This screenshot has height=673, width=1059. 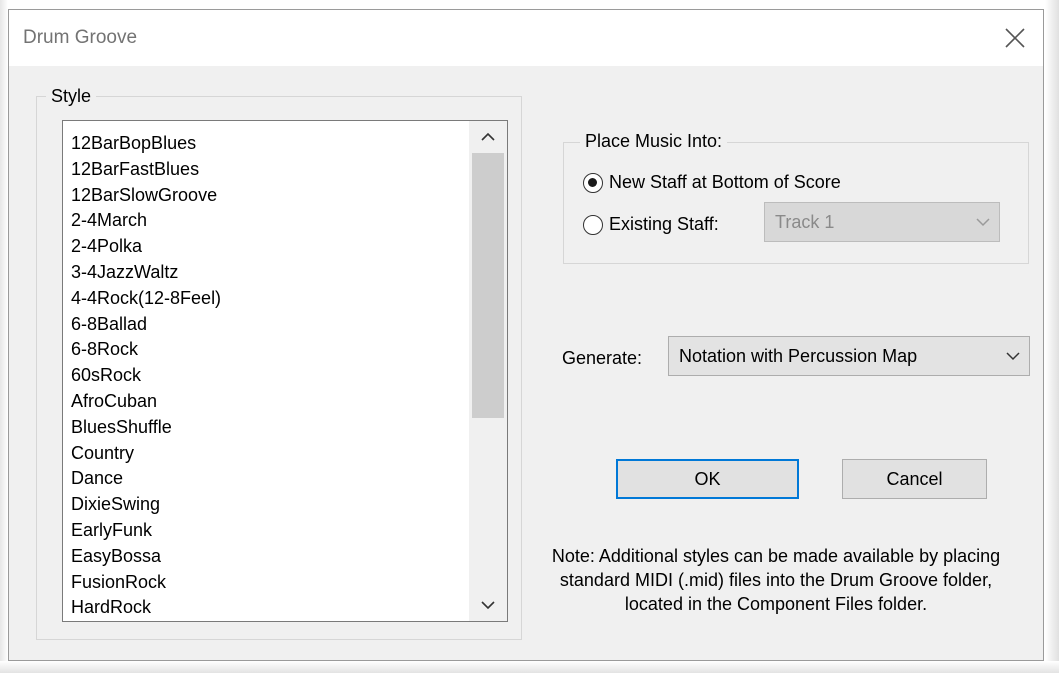 What do you see at coordinates (725, 182) in the screenshot?
I see `radio-new-staff-label: New Staff at Bottom of Score` at bounding box center [725, 182].